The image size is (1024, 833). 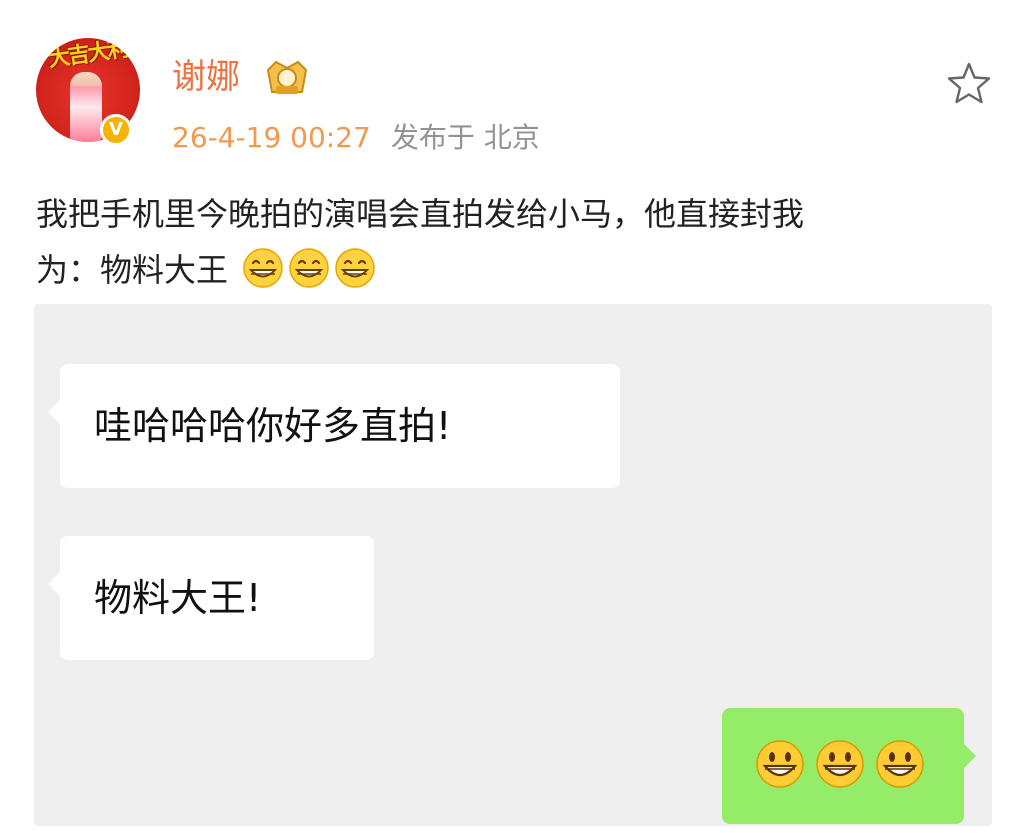 I want to click on post-text: 我把手机里今晚拍的演唱会直拍发给小马，他直接封我 为：物料大王, so click(x=516, y=242).